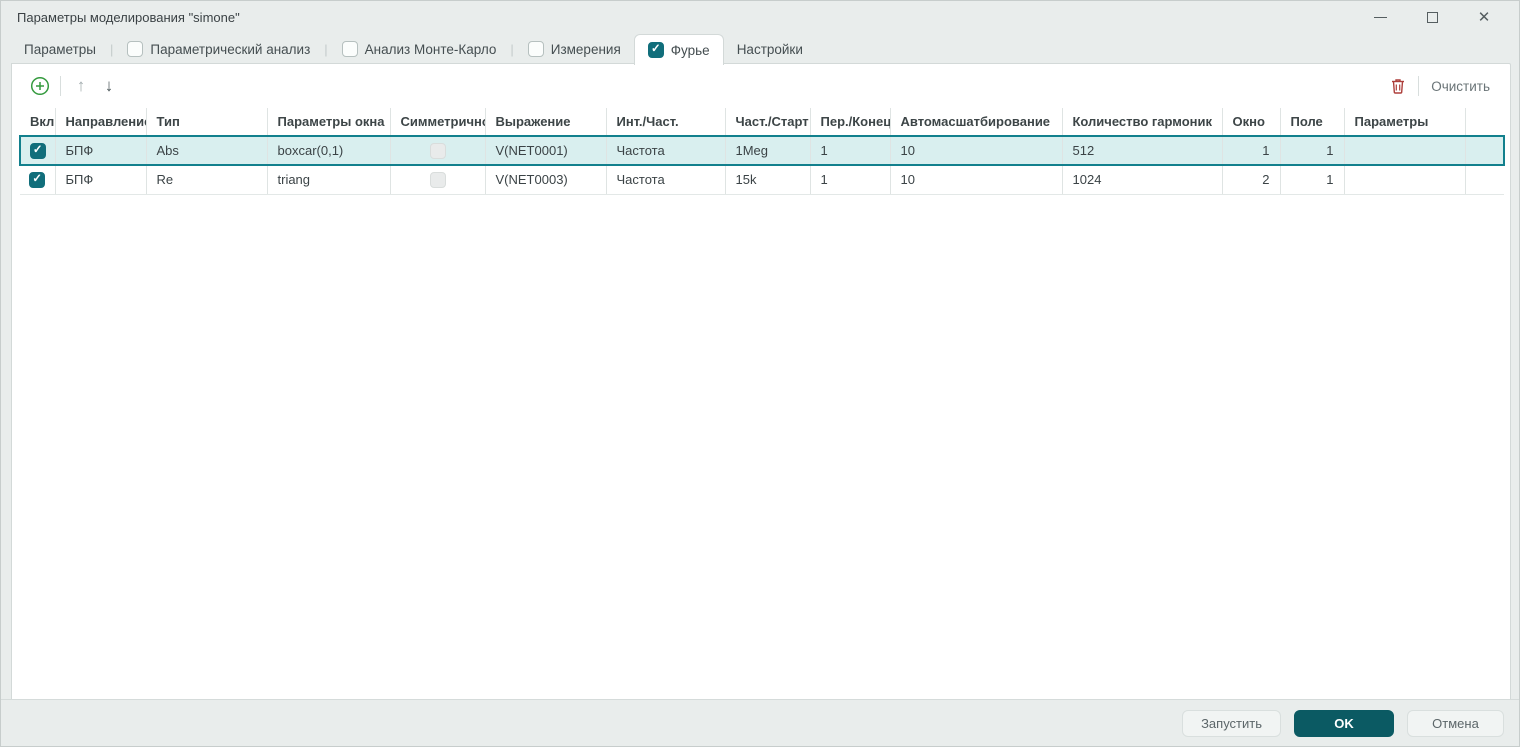 The height and width of the screenshot is (747, 1520). I want to click on column-header: Автомасшатбирование, so click(976, 122).